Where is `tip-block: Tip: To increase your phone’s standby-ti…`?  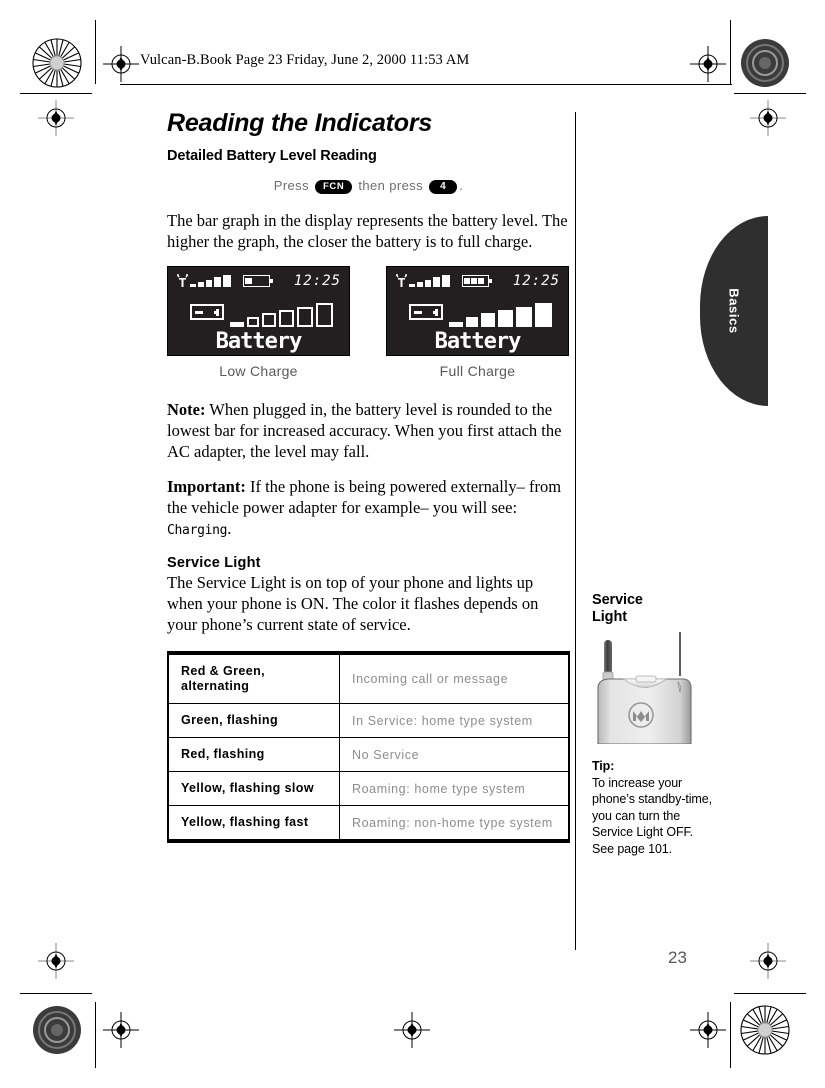
tip-block: Tip: To increase your phone’s standby-ti… is located at coordinates (652, 807).